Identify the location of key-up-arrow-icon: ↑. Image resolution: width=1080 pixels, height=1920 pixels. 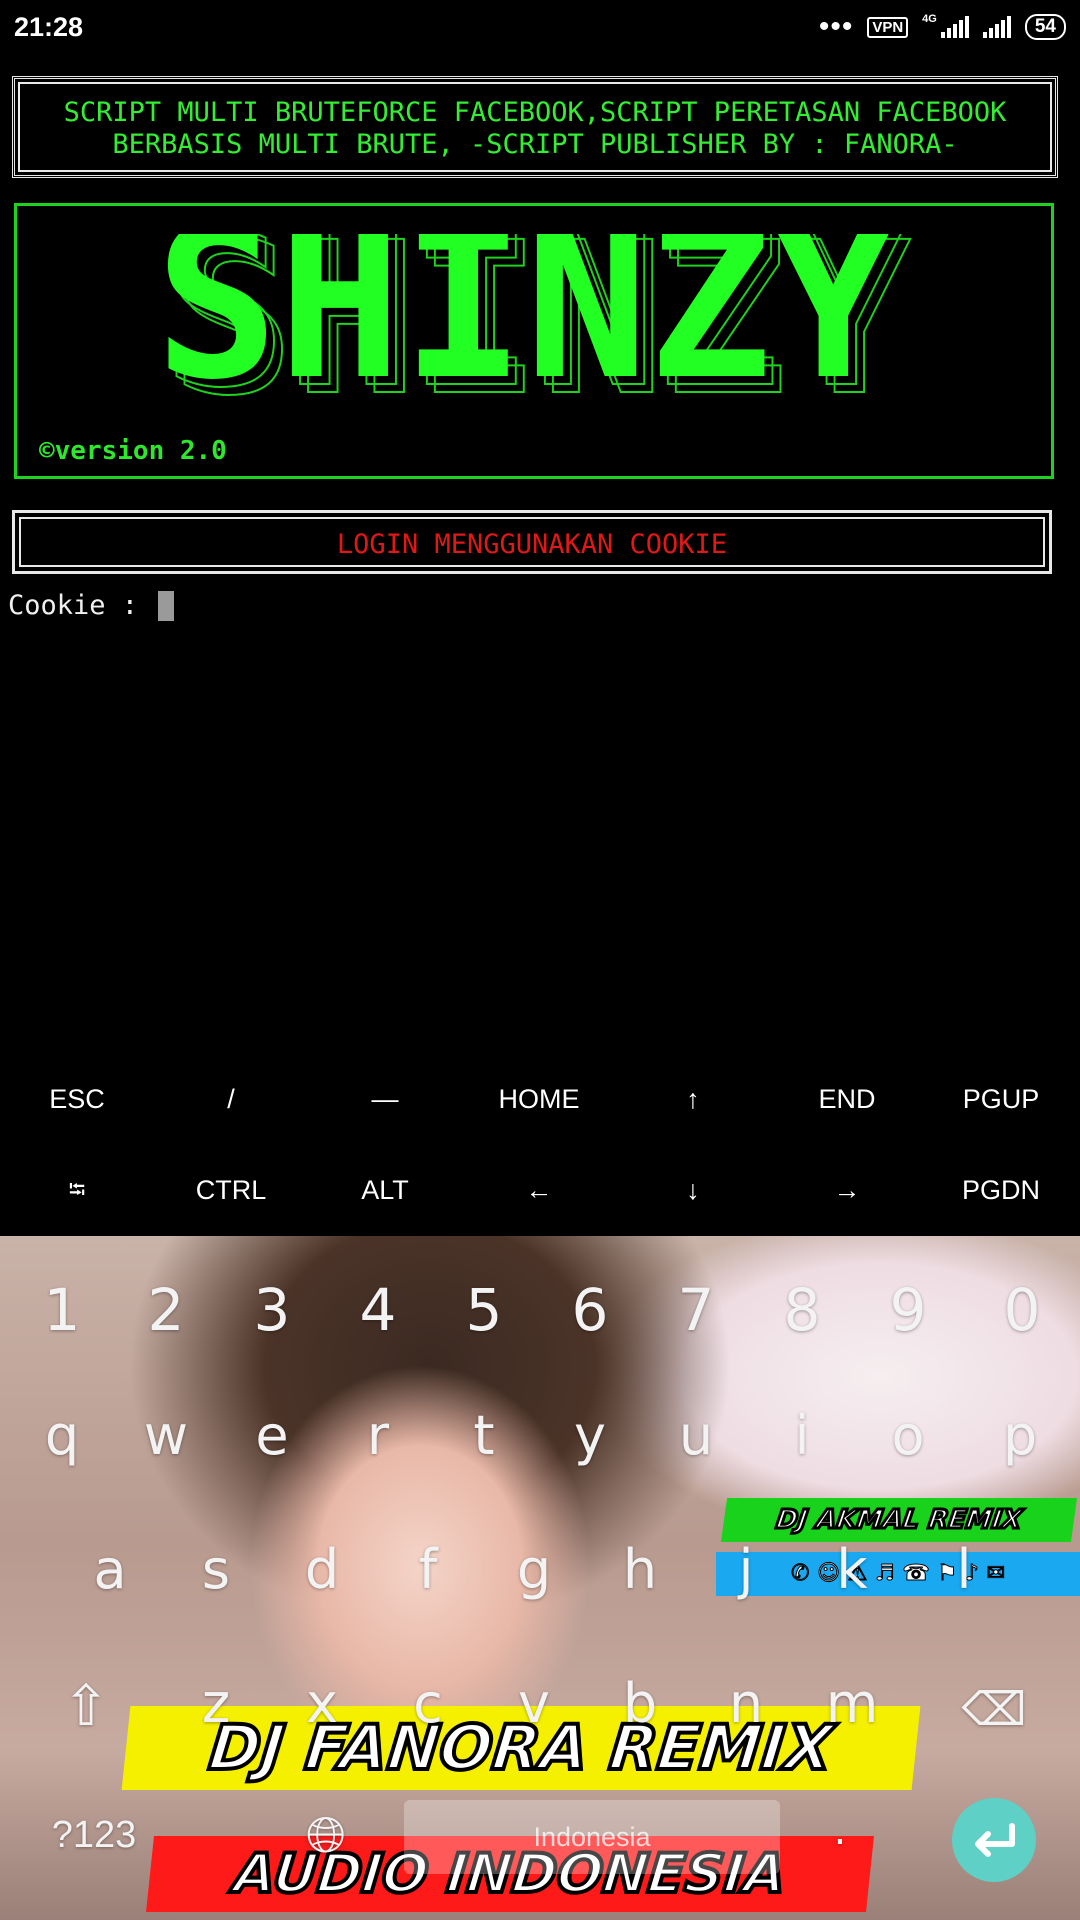
(693, 1099).